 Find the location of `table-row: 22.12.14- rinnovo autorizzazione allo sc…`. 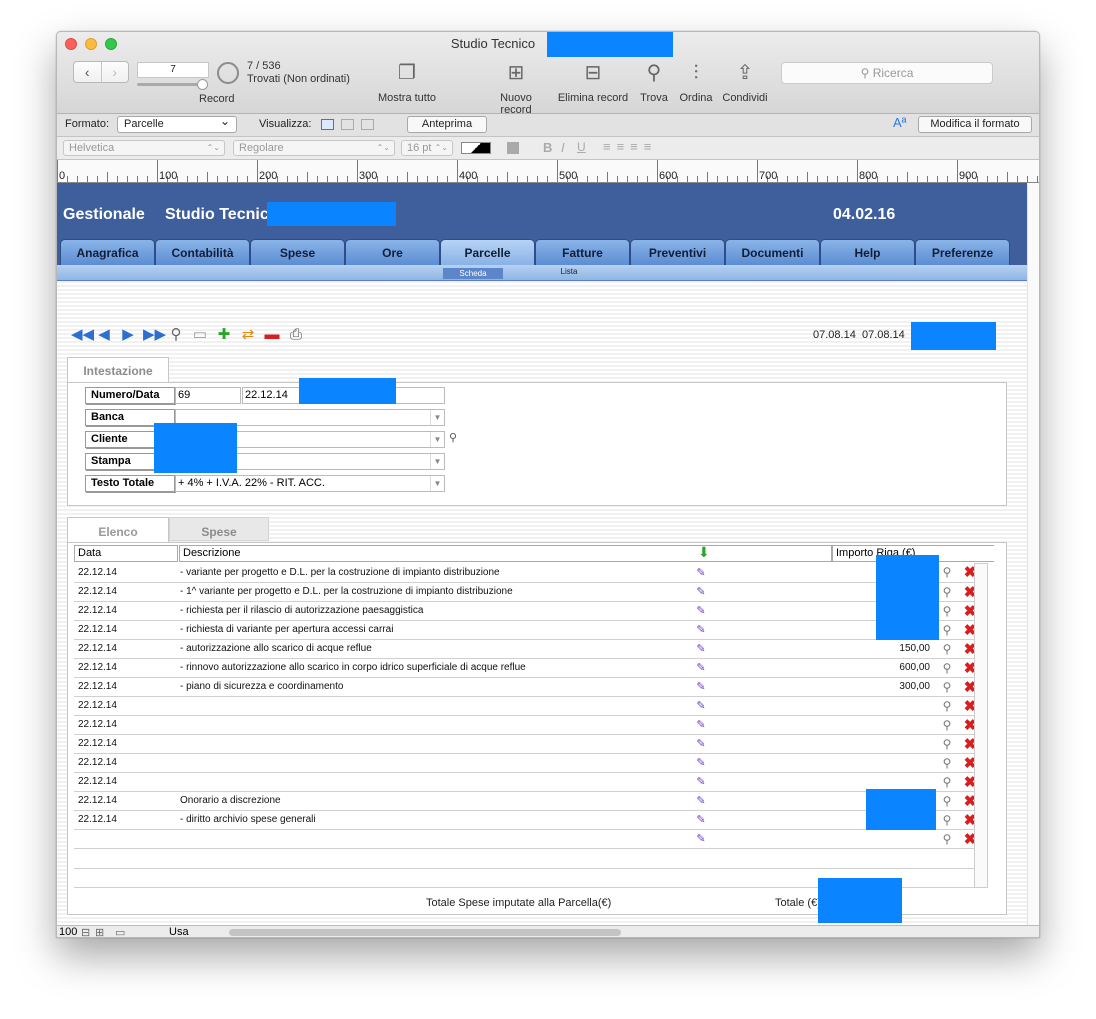

table-row: 22.12.14- rinnovo autorizzazione allo sc… is located at coordinates (527, 668).